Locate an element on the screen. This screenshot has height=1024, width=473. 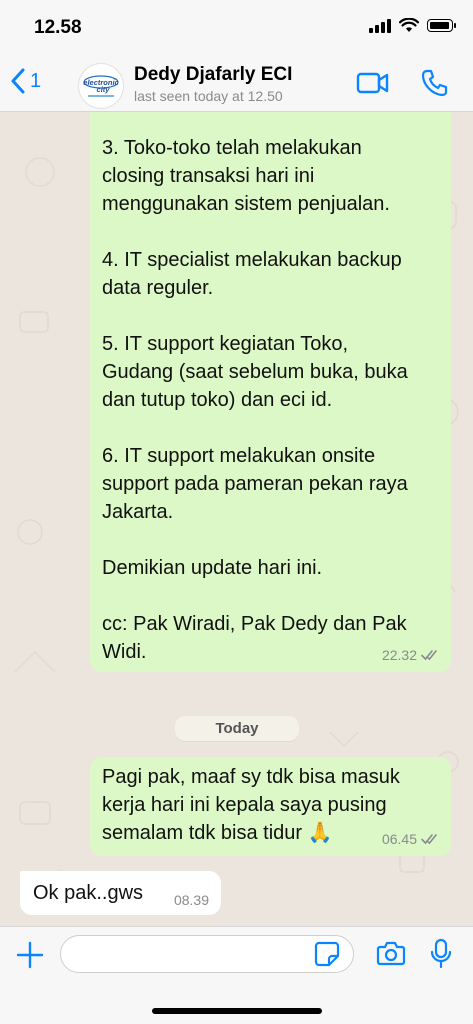
camera-icon is located at coordinates (391, 953).